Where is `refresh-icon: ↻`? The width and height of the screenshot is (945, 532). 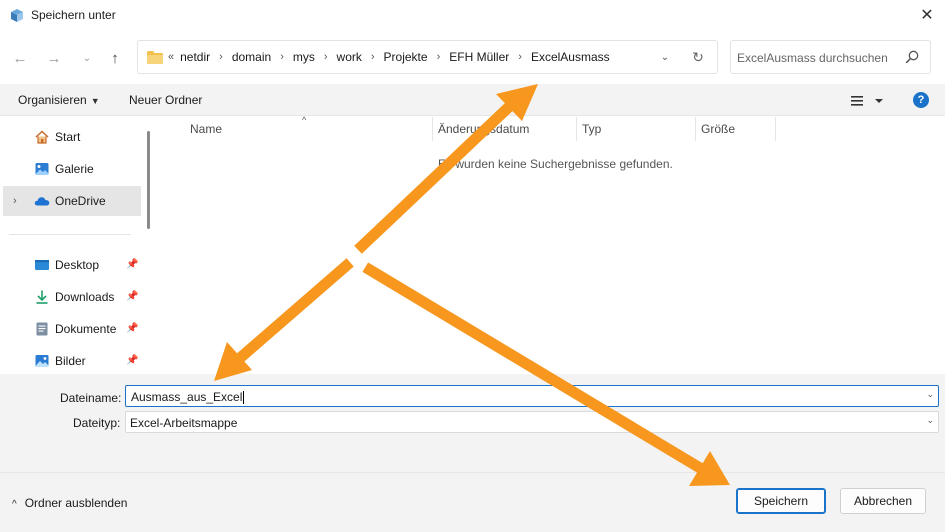 refresh-icon: ↻ is located at coordinates (698, 56).